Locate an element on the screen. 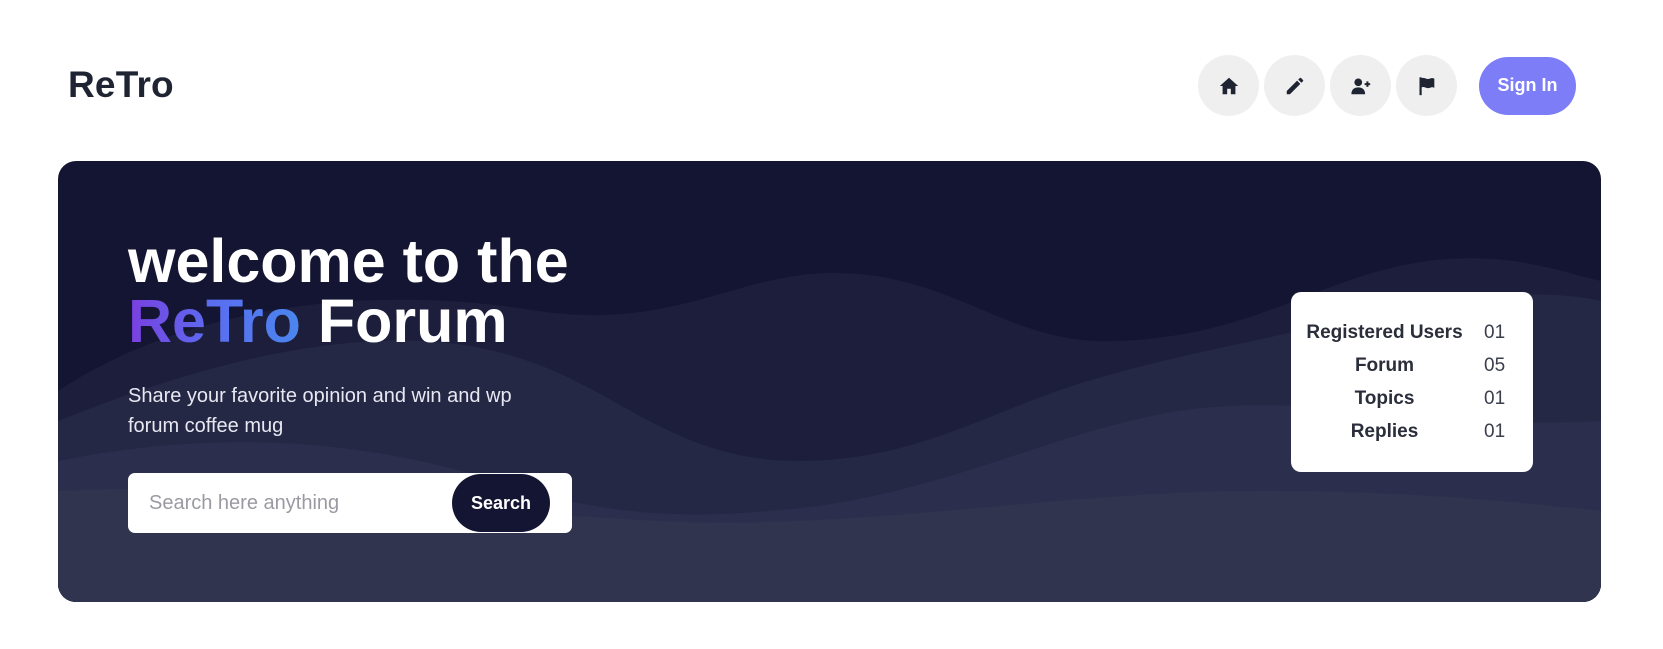 The width and height of the screenshot is (1663, 649). hero-title-brand: ReTro is located at coordinates (214, 321).